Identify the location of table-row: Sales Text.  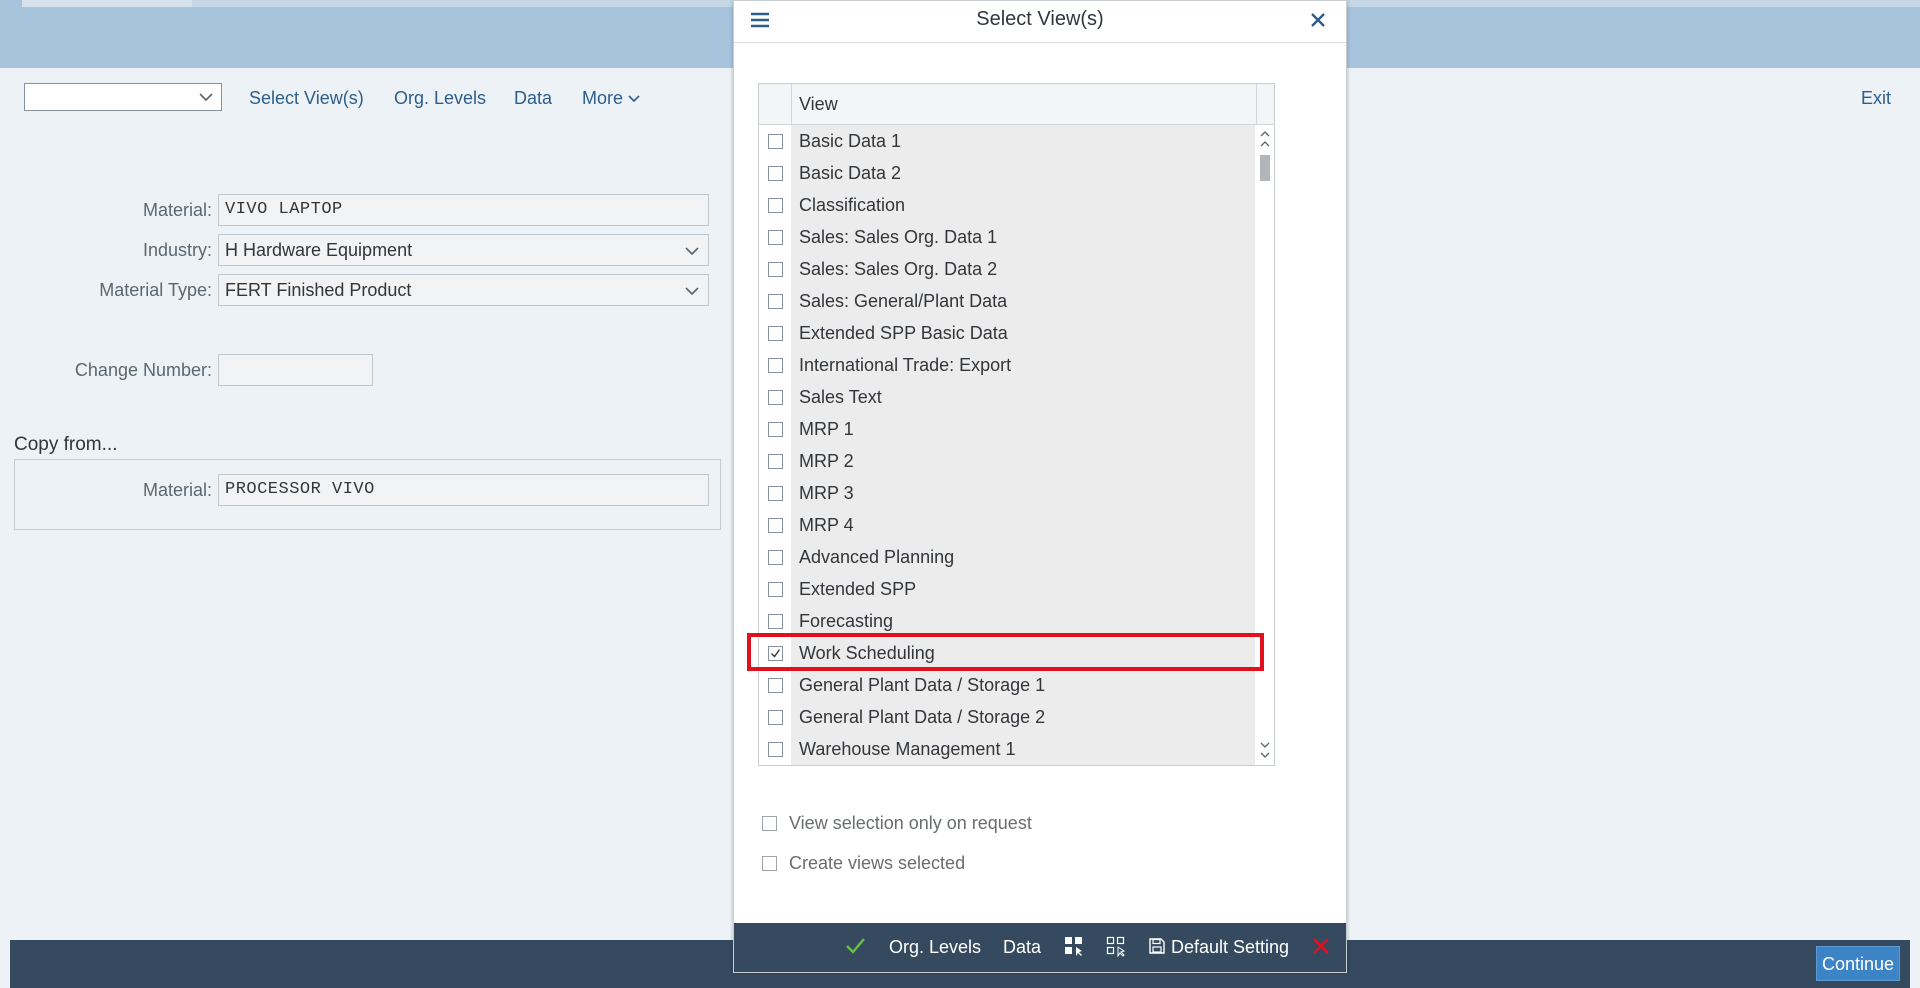
(1007, 397).